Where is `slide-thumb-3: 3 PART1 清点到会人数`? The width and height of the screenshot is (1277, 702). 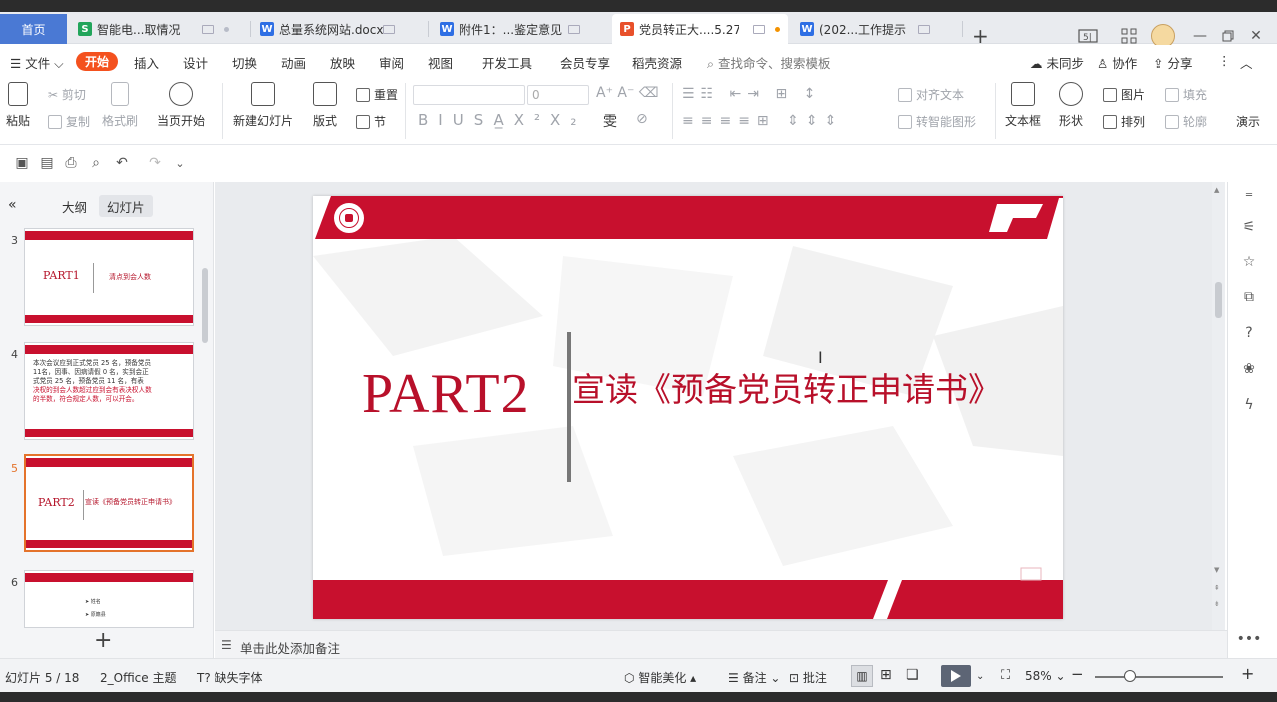
slide-thumb-3: 3 PART1 清点到会人数 is located at coordinates (107, 276).